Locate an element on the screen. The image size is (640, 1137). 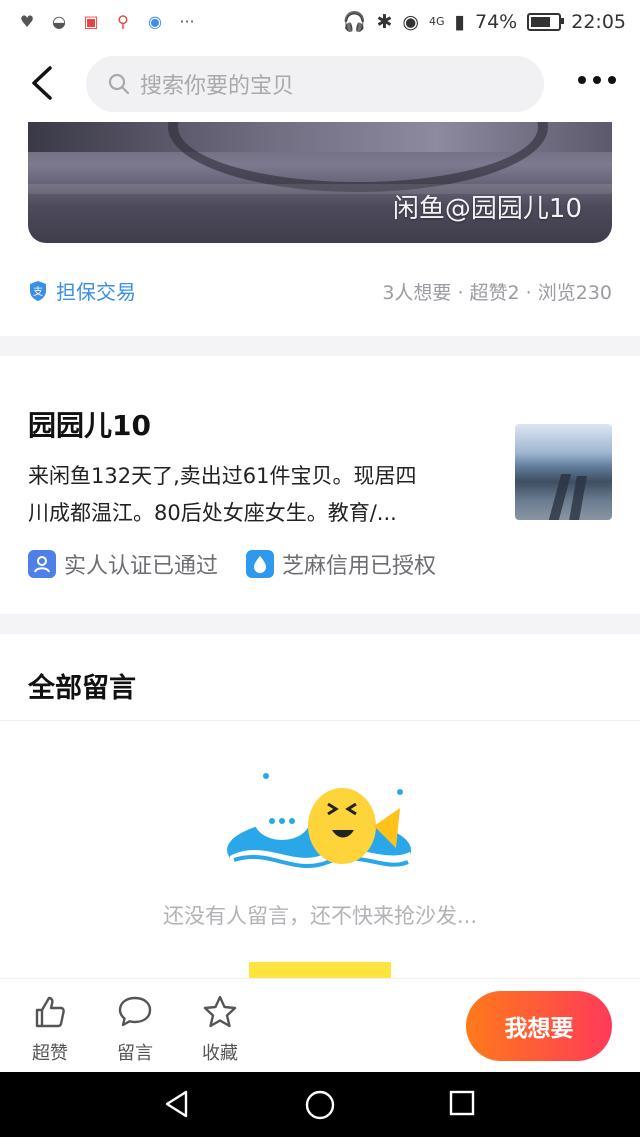
back-arrow-icon is located at coordinates (44, 83).